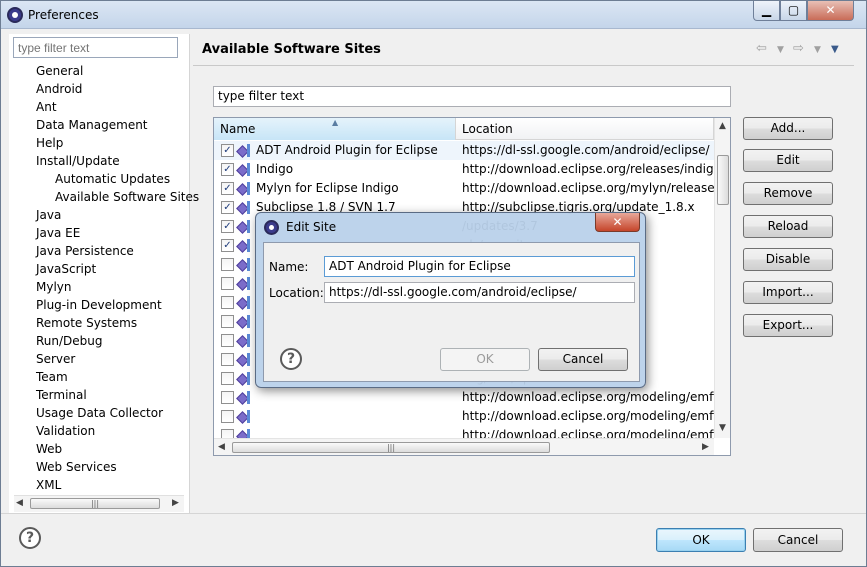 The width and height of the screenshot is (867, 567). Describe the element at coordinates (99, 413) in the screenshot. I see `tree-item: Usage Data Collector` at that location.